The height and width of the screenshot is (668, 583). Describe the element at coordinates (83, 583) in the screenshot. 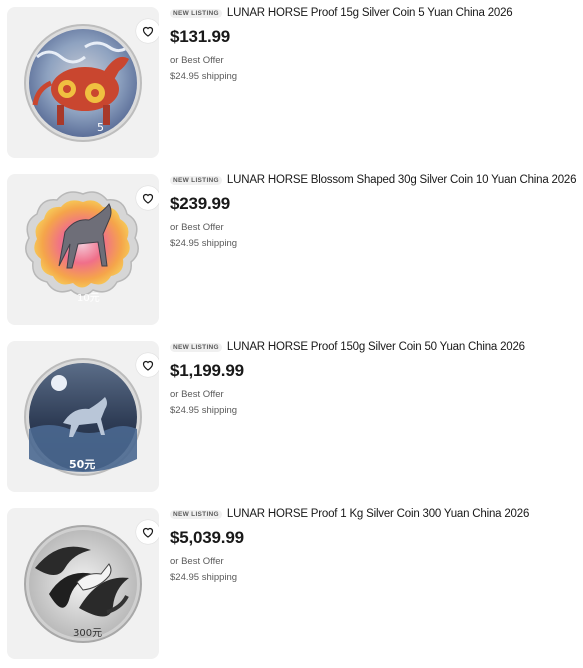

I see `listing-image-link: 300元` at that location.